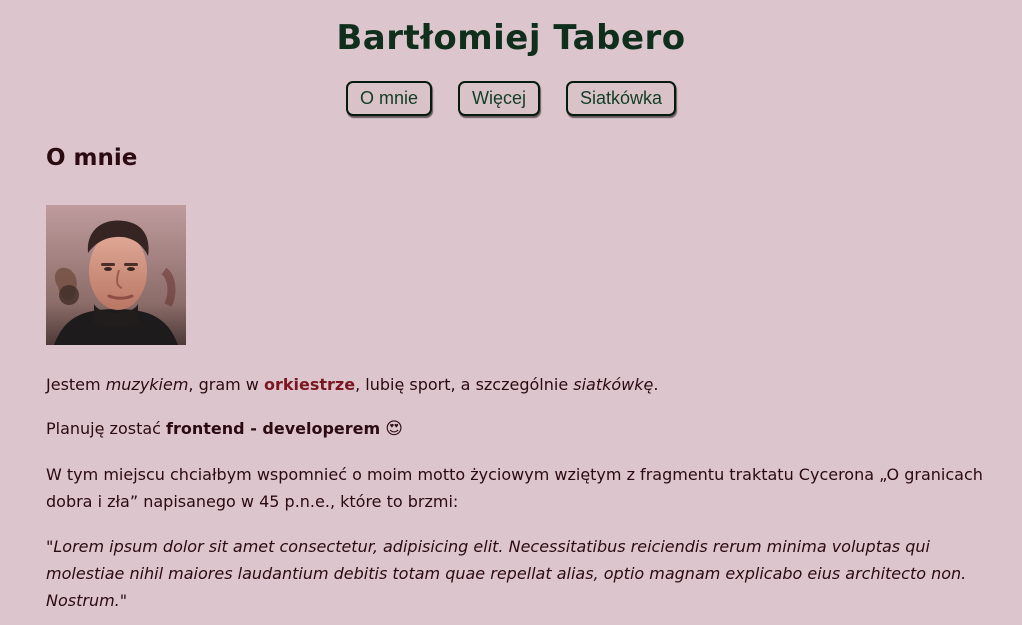 The width and height of the screenshot is (1022, 625). I want to click on interests-text-part-3: , lubię sport, a szczególnie, so click(464, 384).